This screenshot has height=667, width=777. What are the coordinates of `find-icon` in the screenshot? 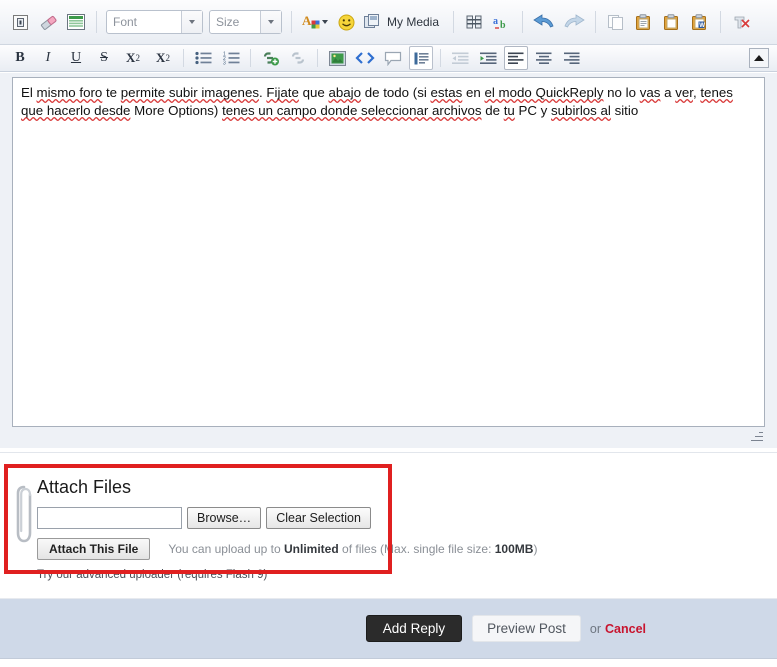 It's located at (474, 22).